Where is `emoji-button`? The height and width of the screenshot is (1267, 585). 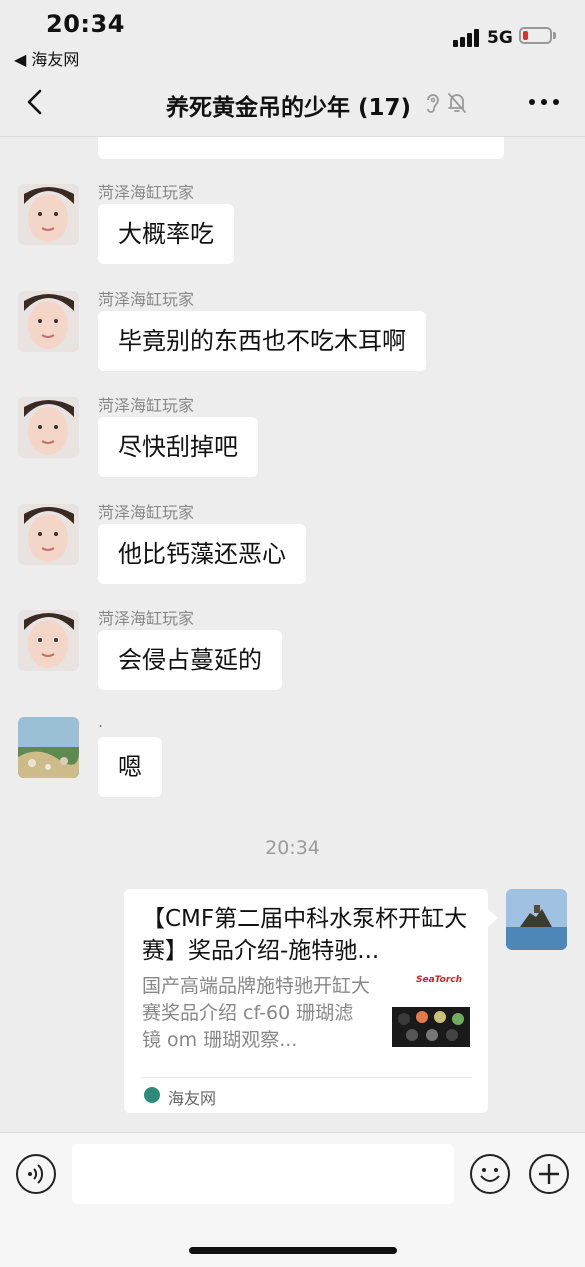
emoji-button is located at coordinates (490, 1174).